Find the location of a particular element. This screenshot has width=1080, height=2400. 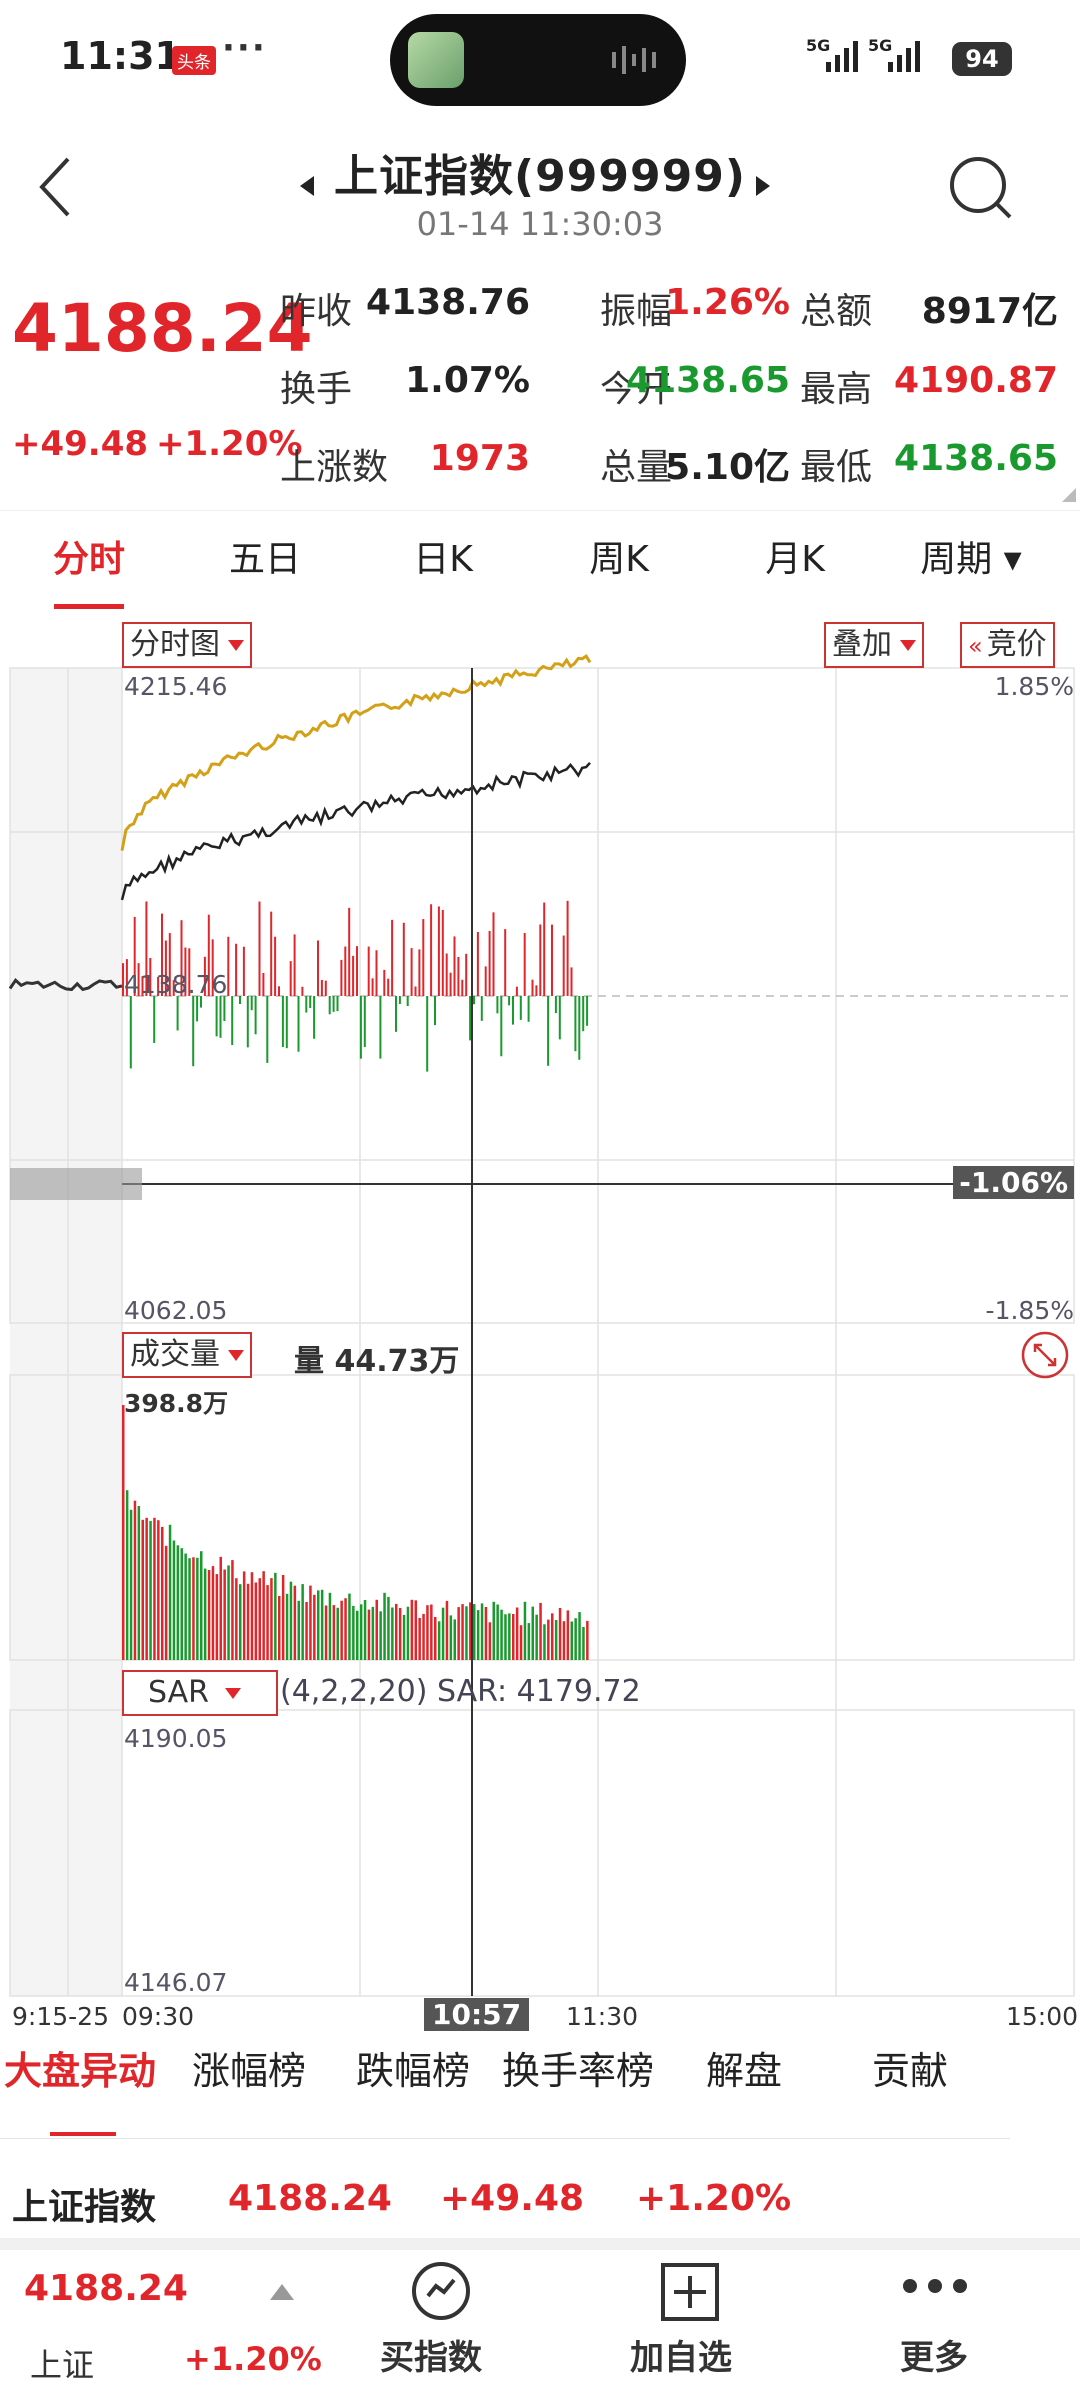

signal-icon is located at coordinates (842, 56).